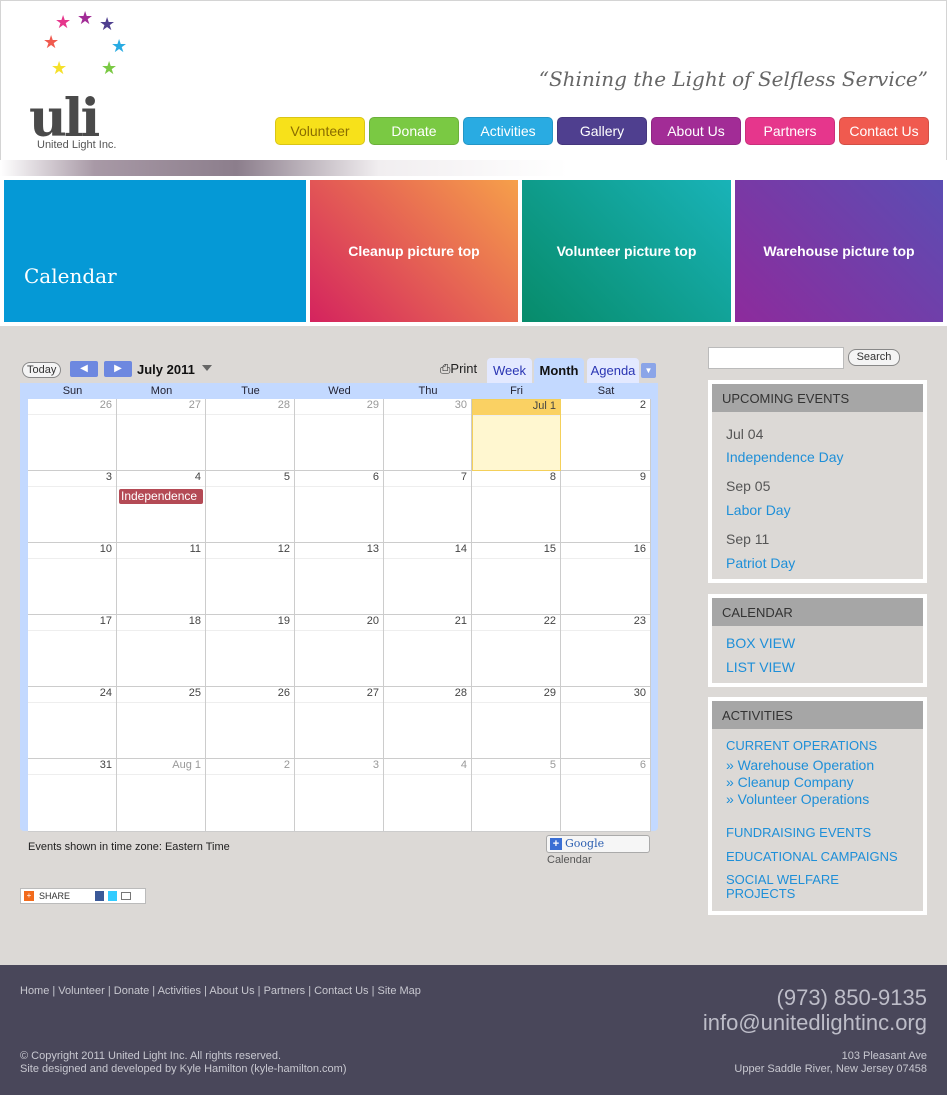 The width and height of the screenshot is (947, 1095). Describe the element at coordinates (516, 507) in the screenshot. I see `day-cell: 8` at that location.